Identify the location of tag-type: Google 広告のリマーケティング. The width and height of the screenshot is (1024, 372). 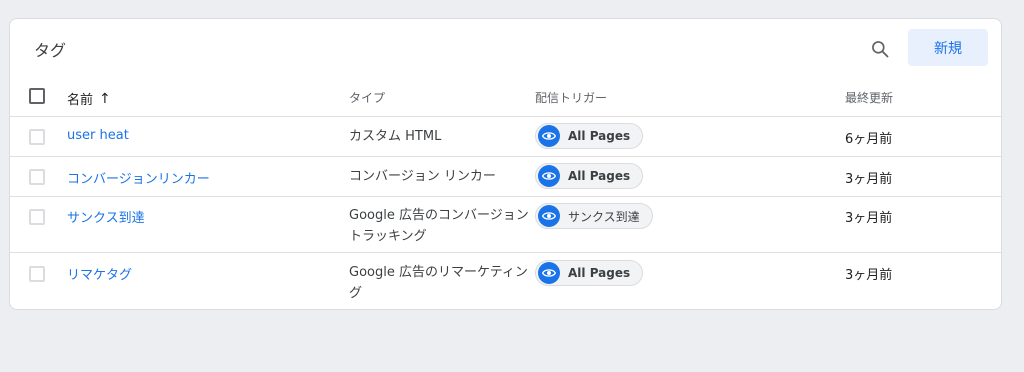
(438, 283).